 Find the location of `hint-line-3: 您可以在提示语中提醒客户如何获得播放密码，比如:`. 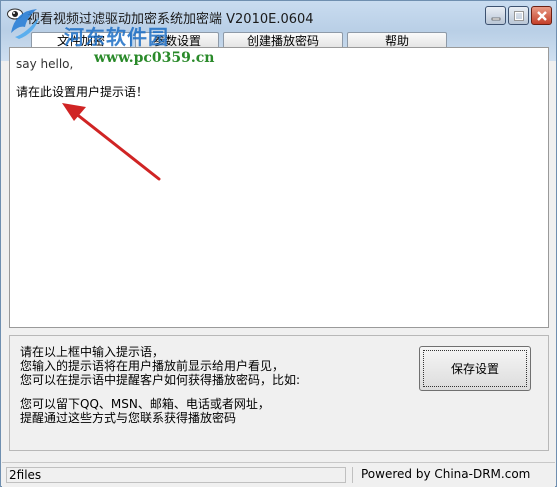

hint-line-3: 您可以在提示语中提醒客户如何获得播放密码，比如: is located at coordinates (160, 380).